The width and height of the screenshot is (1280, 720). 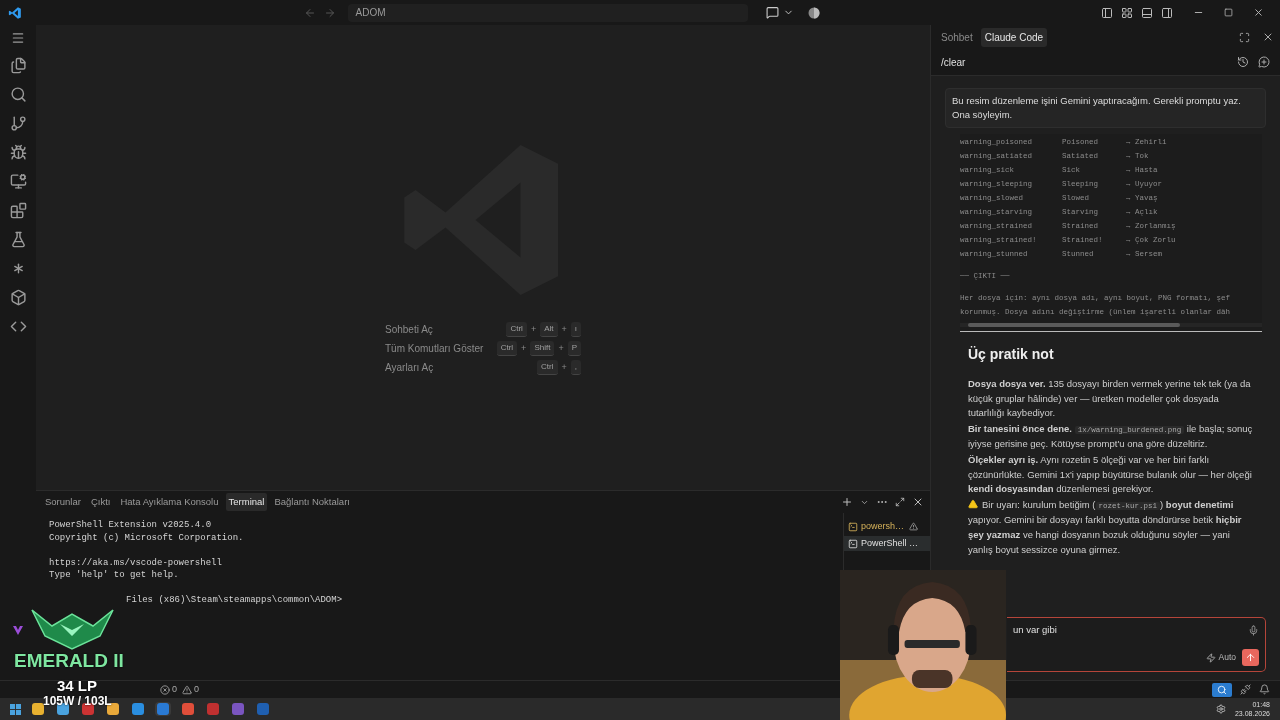 I want to click on zoom-button, so click(x=1222, y=689).